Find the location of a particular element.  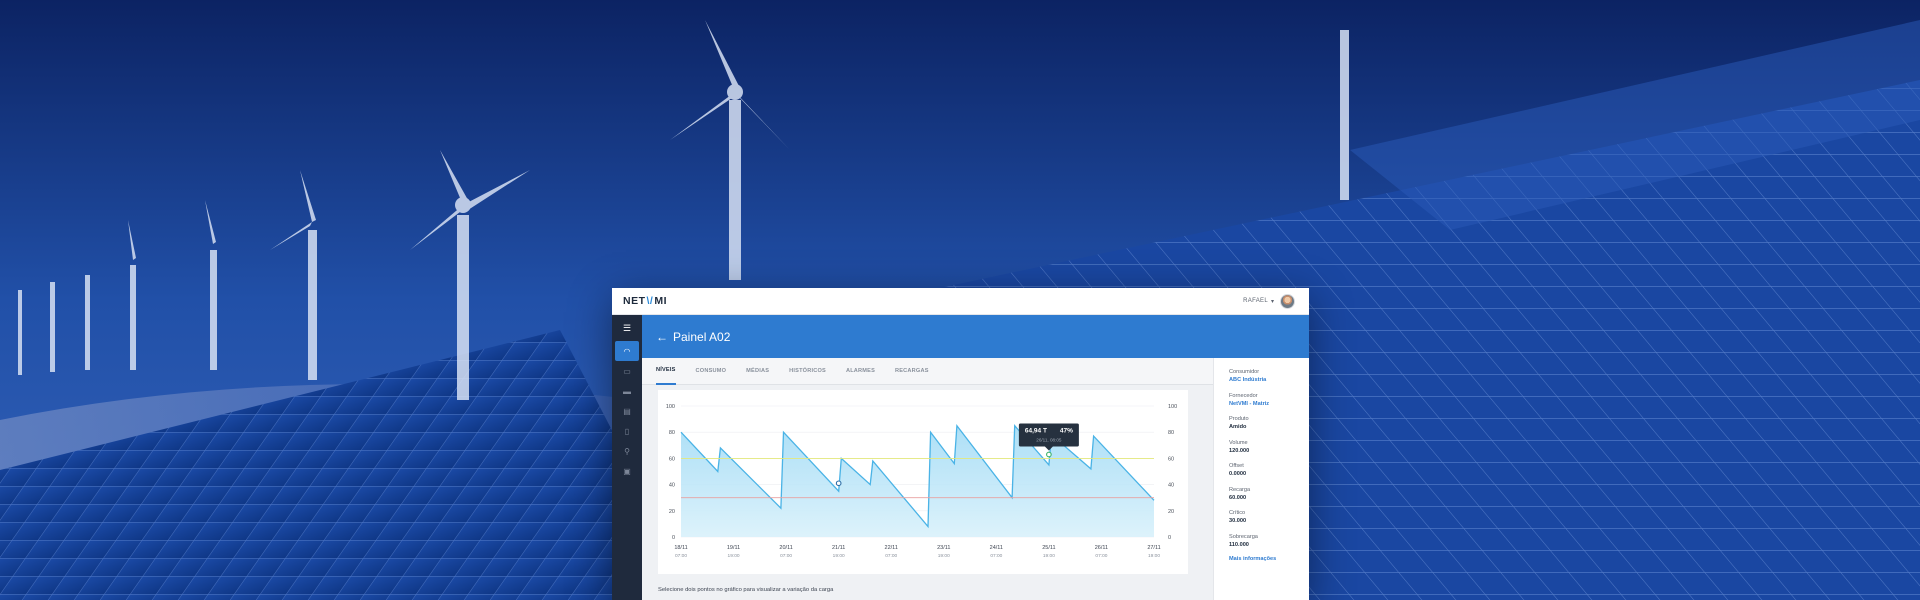

location-pin-icon: ⚲ is located at coordinates (627, 451).